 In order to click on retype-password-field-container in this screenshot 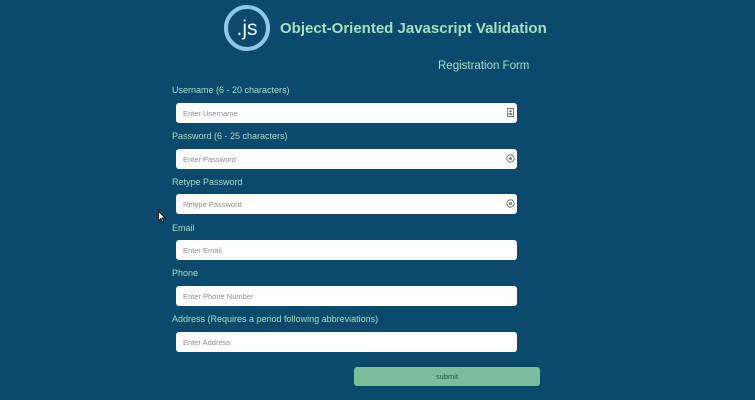, I will do `click(346, 204)`.